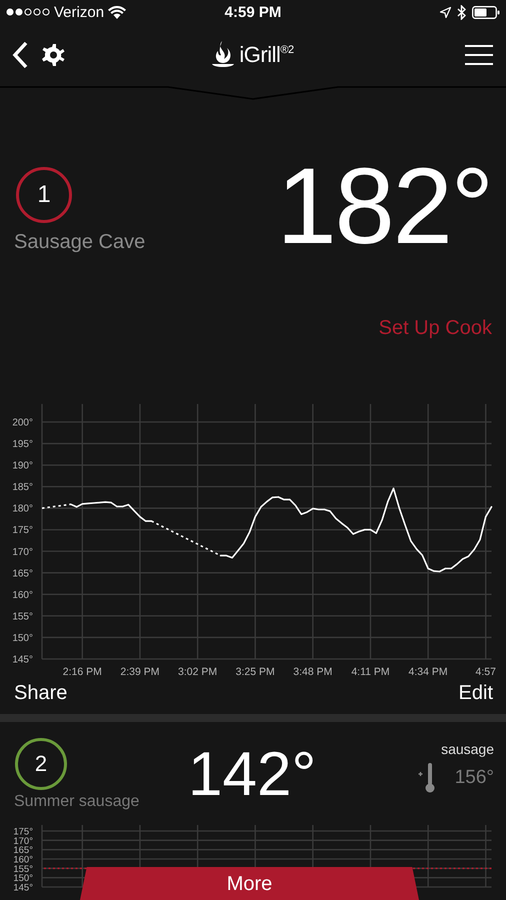 This screenshot has width=506, height=900. Describe the element at coordinates (312, 672) in the screenshot. I see `x-tick-label: 3:48 PM` at that location.